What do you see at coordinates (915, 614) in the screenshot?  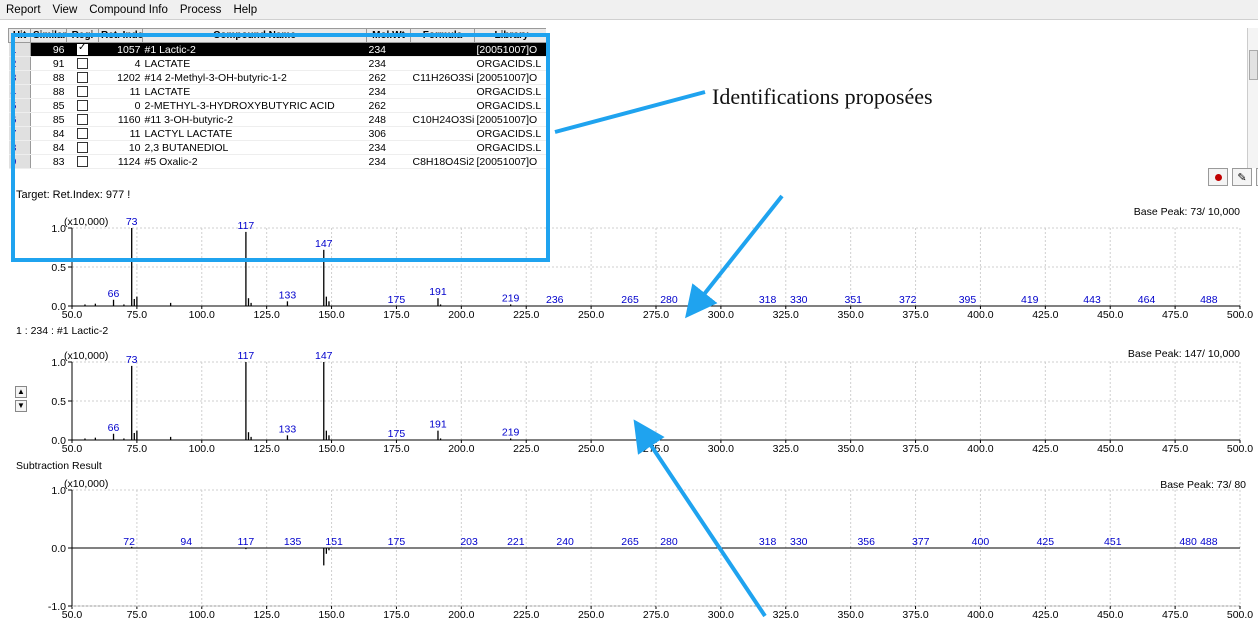 I see `x-tick-label: 375.0` at bounding box center [915, 614].